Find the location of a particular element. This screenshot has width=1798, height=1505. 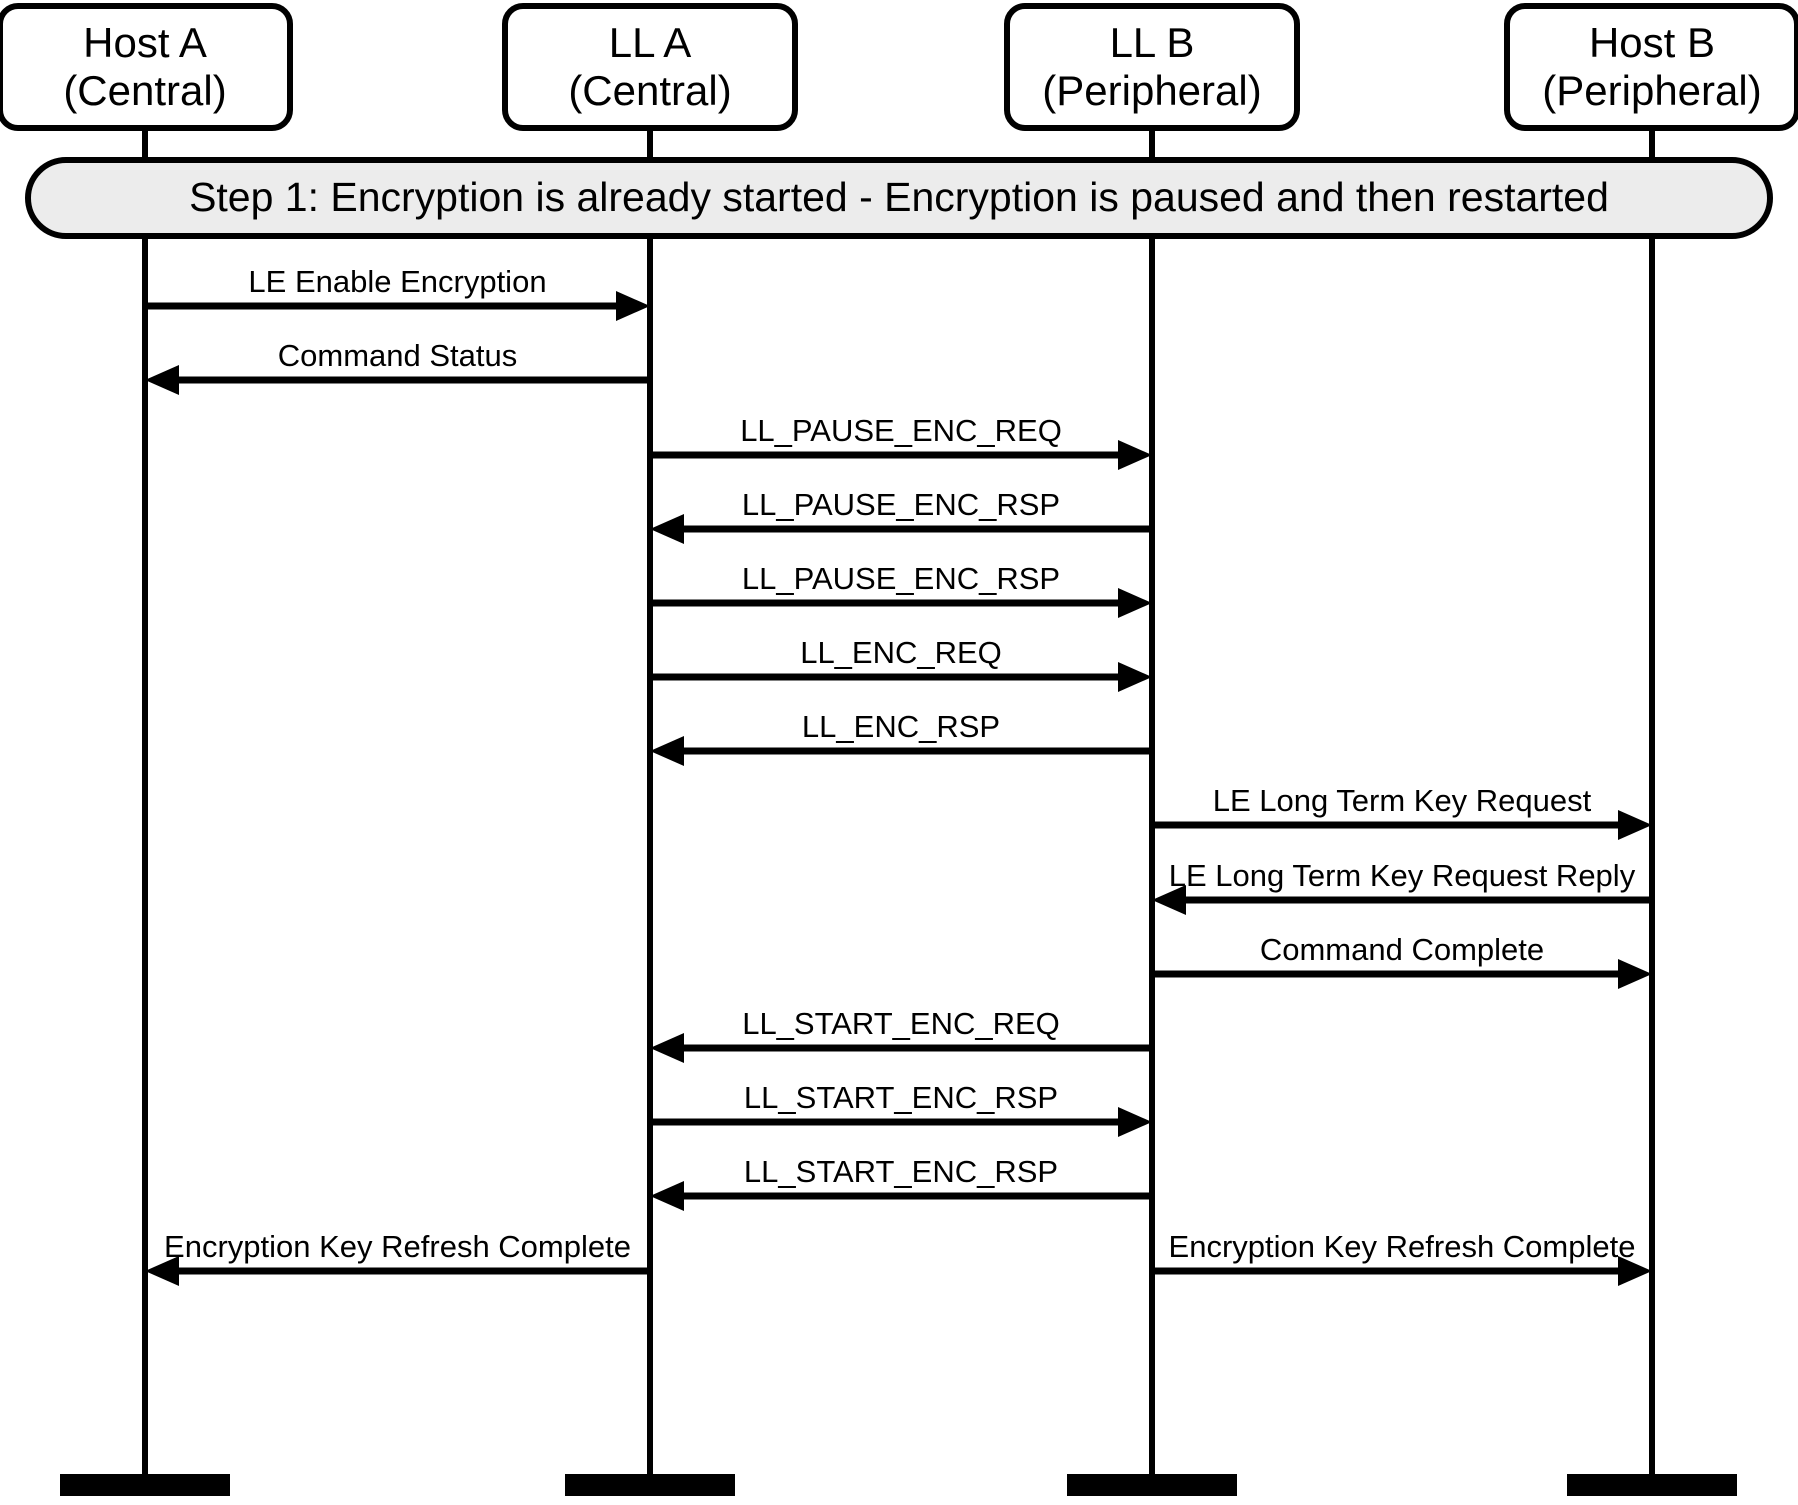

message-4: LL_PAUSE_ENC_RSP is located at coordinates (901, 589).